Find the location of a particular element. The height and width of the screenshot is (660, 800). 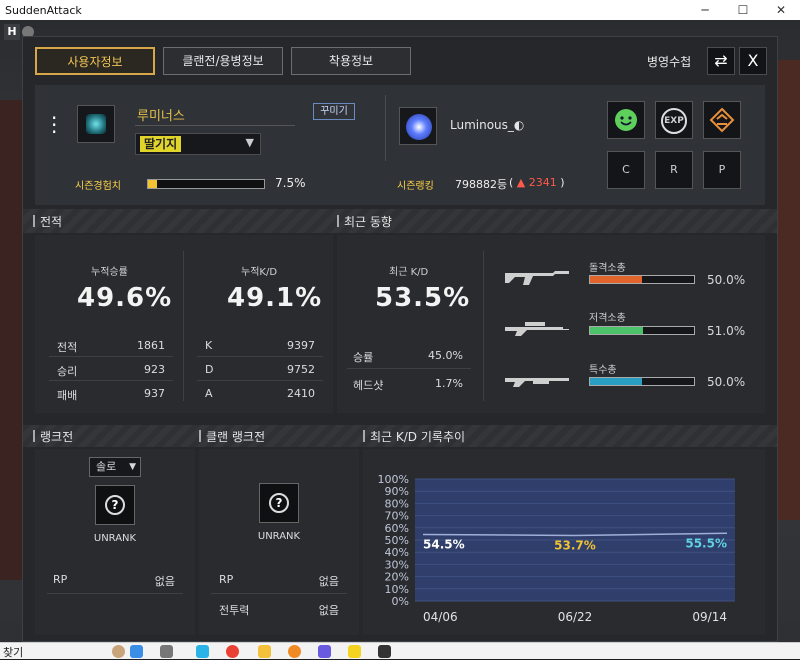

kda-row: D 9752 is located at coordinates (260, 369).